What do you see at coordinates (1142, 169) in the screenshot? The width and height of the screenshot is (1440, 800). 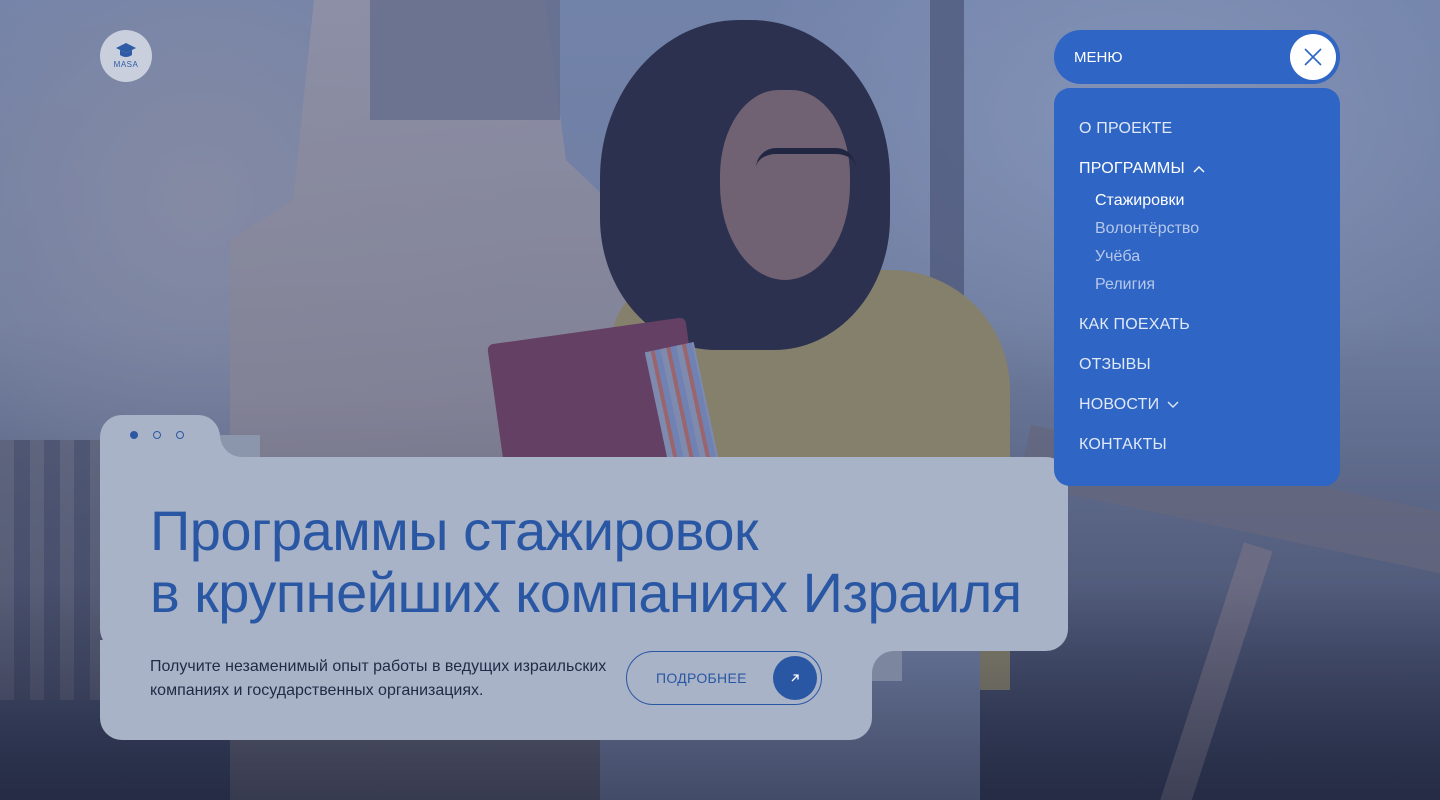 I see `menu-item-programs: ПРОГРАММЫ` at bounding box center [1142, 169].